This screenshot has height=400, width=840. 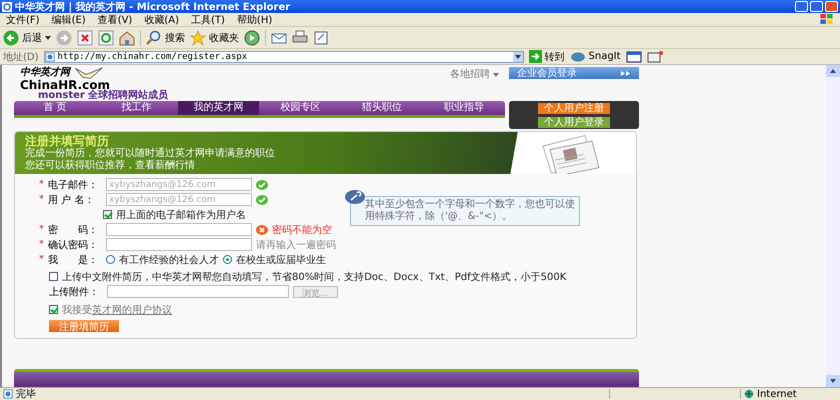 What do you see at coordinates (801, 6) in the screenshot?
I see `minimize-button` at bounding box center [801, 6].